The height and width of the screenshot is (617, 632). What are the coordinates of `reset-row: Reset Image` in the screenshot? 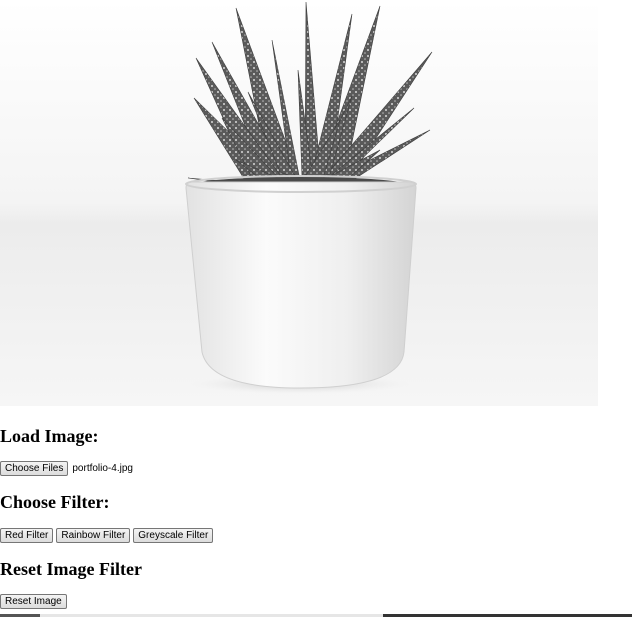 It's located at (35, 601).